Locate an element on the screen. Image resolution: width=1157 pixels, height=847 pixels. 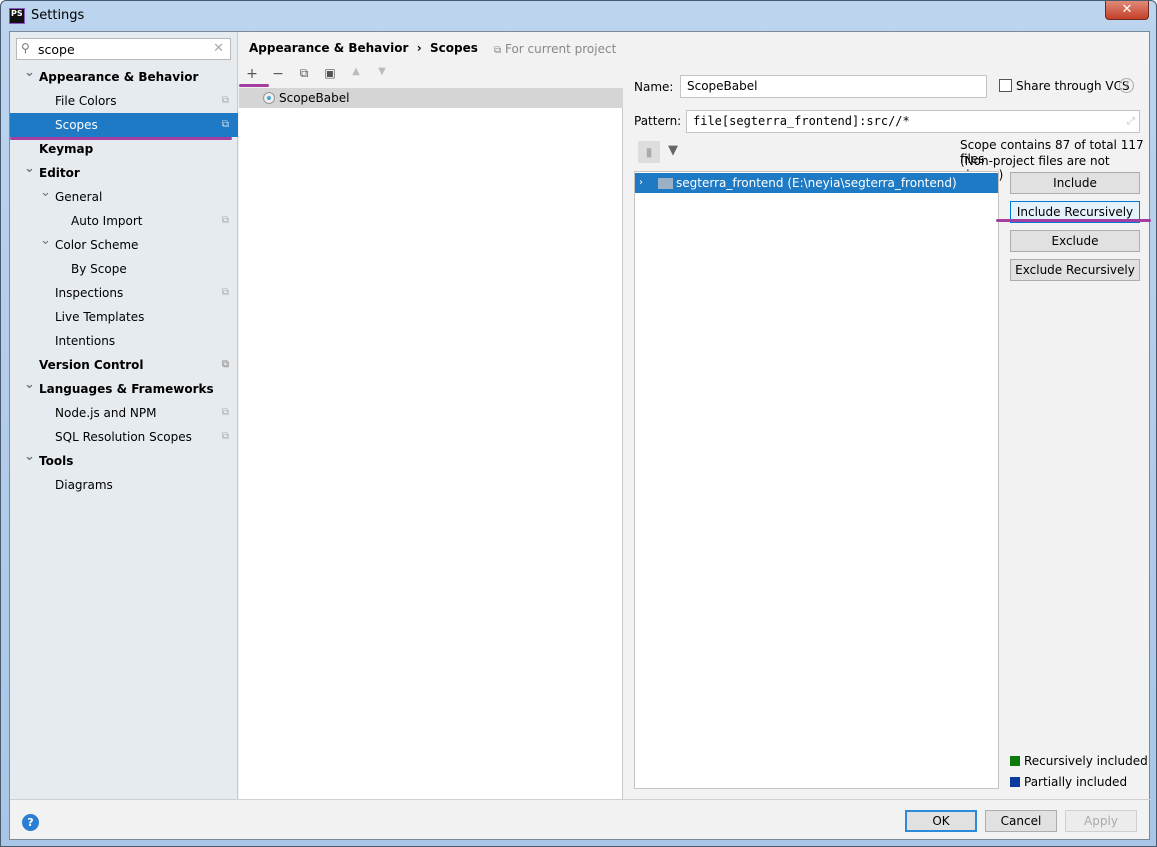
sidebar-item-scopes: Scopes ⧉ is located at coordinates (124, 125).